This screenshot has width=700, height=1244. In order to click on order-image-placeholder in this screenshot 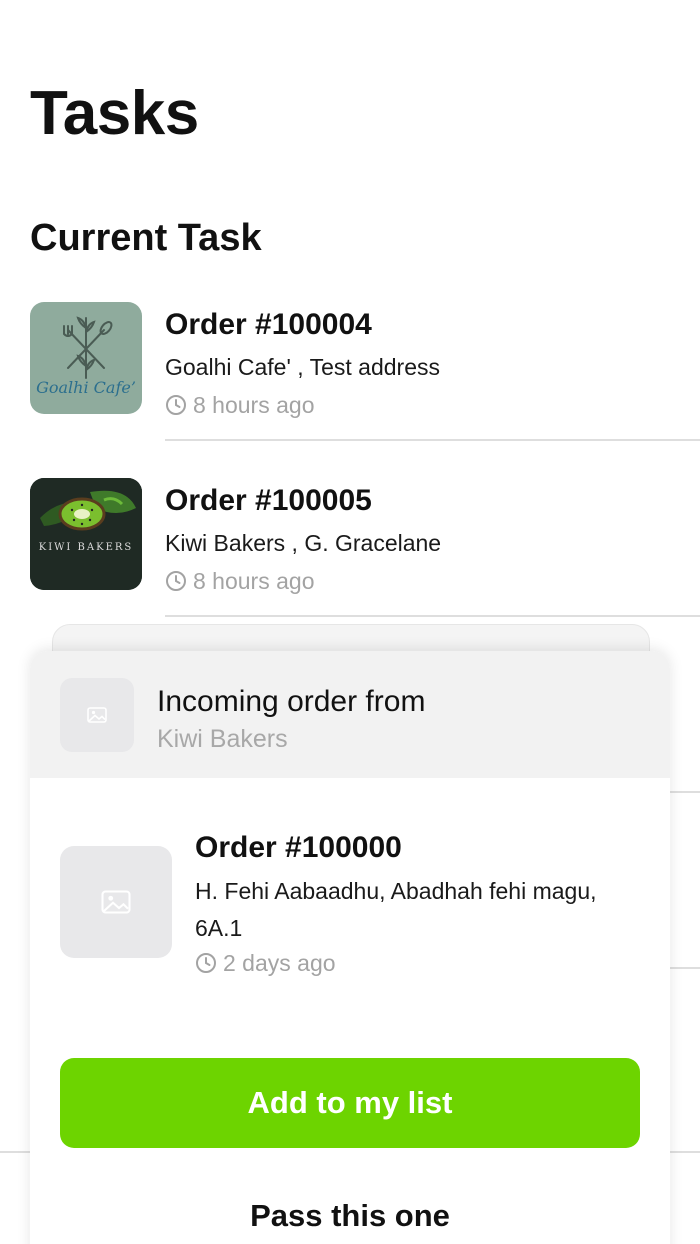, I will do `click(116, 902)`.